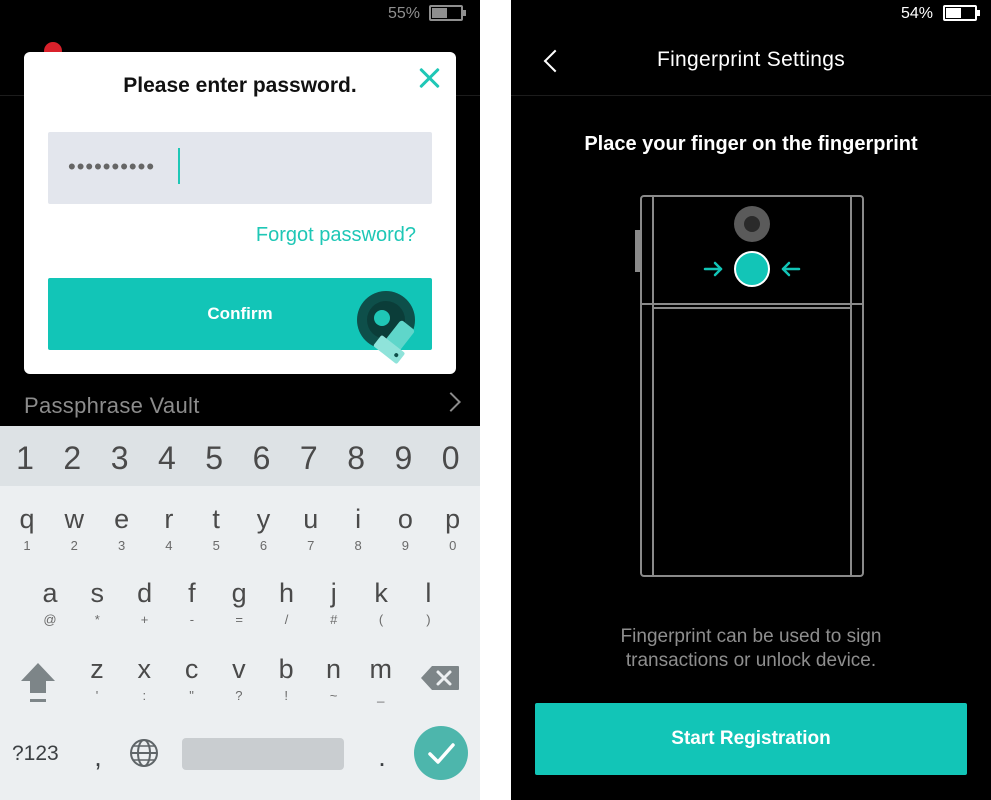 This screenshot has width=991, height=800. What do you see at coordinates (97, 695) in the screenshot?
I see `key-secondary-symbol: '` at bounding box center [97, 695].